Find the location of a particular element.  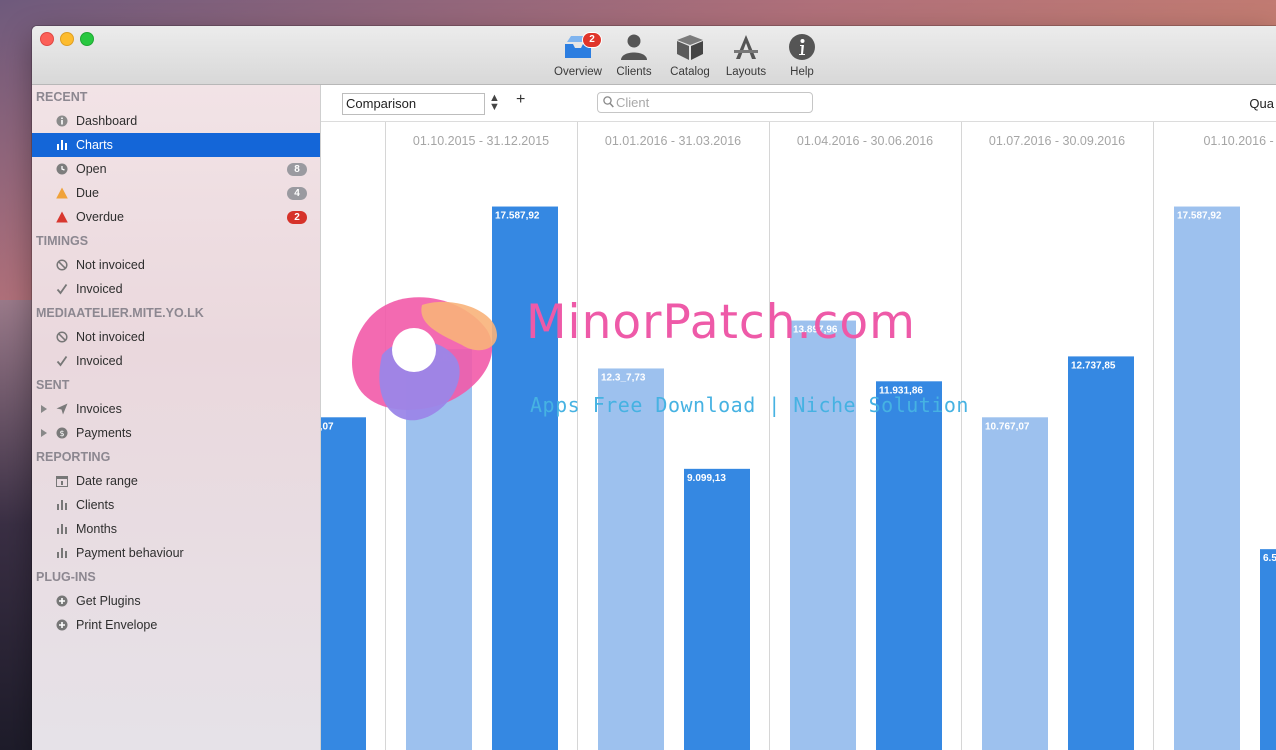

search-icon is located at coordinates (608, 103).